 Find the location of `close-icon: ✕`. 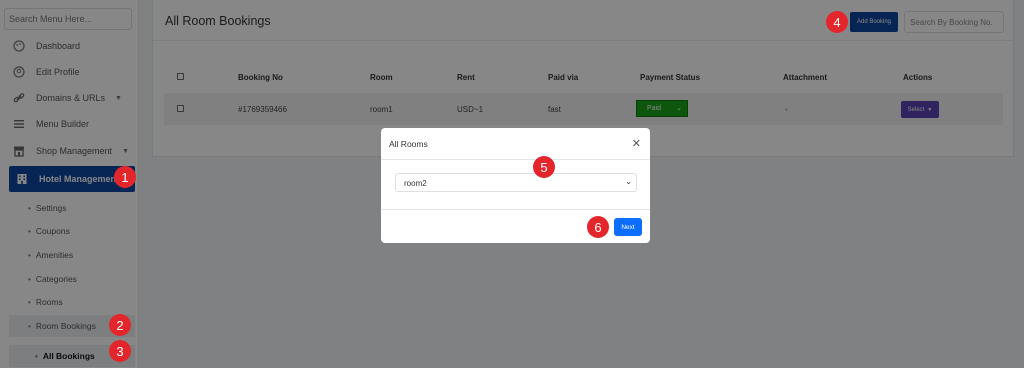

close-icon: ✕ is located at coordinates (636, 143).